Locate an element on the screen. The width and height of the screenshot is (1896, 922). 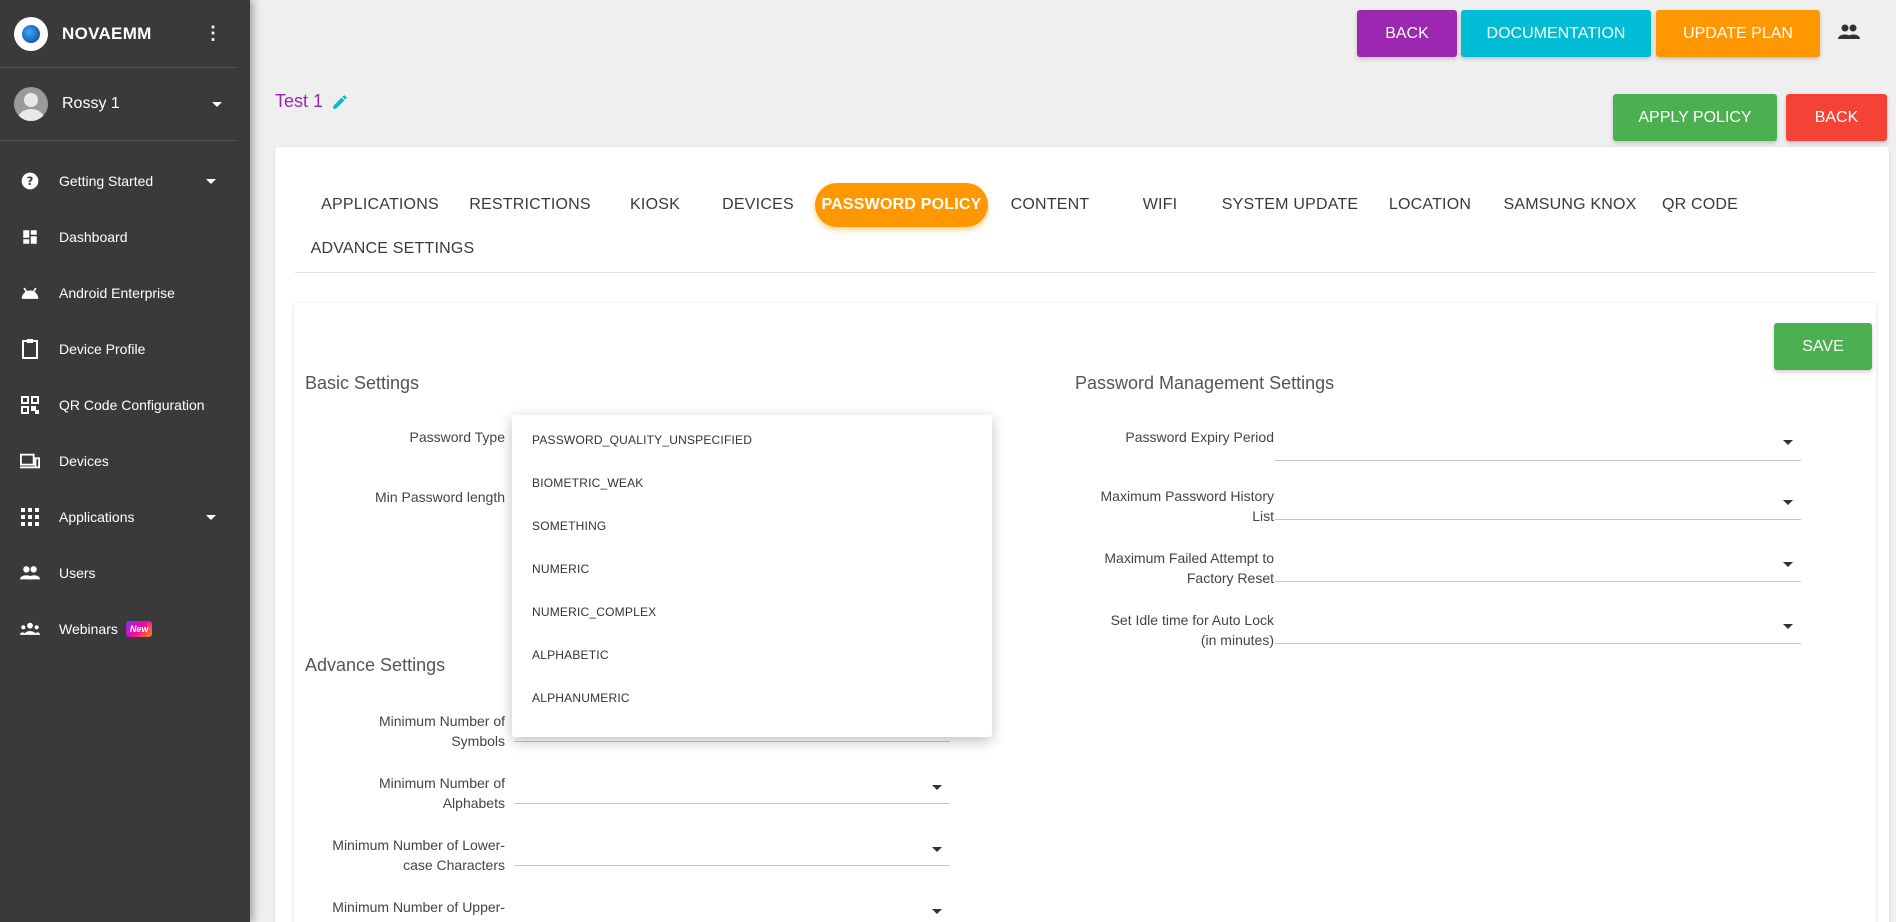
tab-kiosk: KIOSK is located at coordinates (655, 205).